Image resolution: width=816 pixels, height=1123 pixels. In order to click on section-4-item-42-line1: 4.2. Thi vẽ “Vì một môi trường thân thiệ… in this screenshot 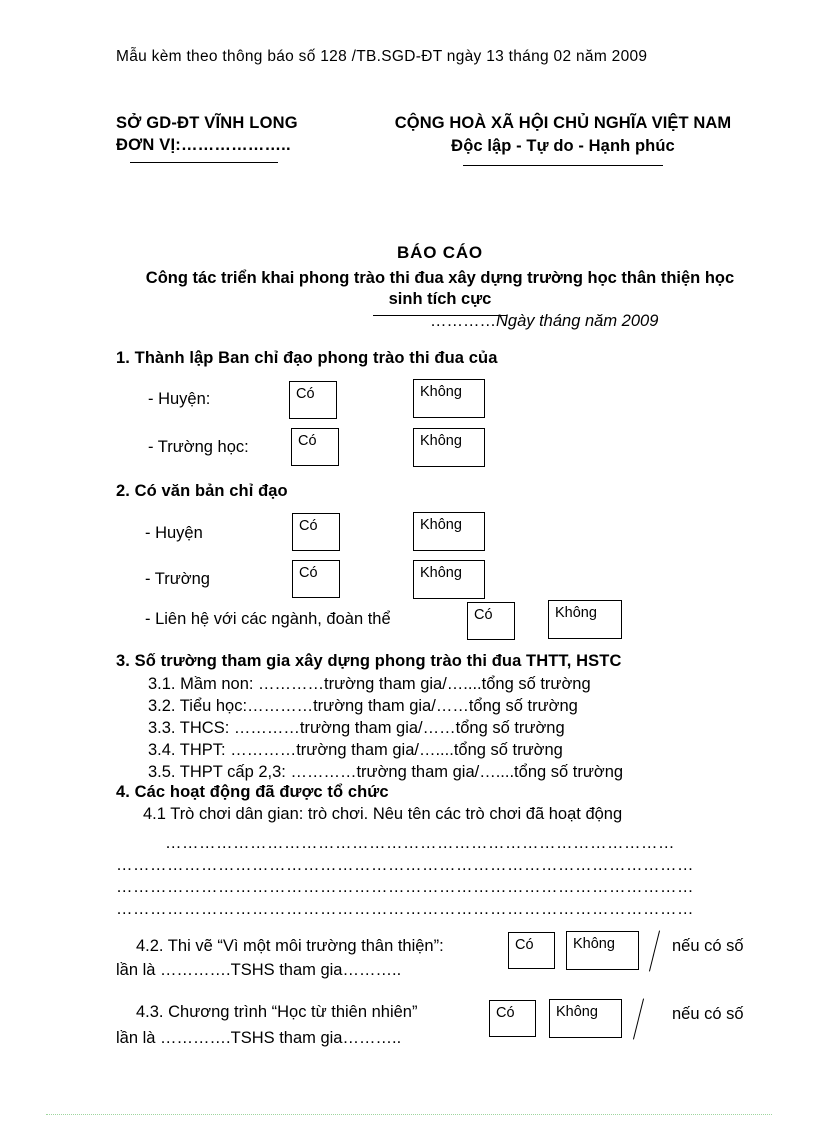, I will do `click(290, 946)`.